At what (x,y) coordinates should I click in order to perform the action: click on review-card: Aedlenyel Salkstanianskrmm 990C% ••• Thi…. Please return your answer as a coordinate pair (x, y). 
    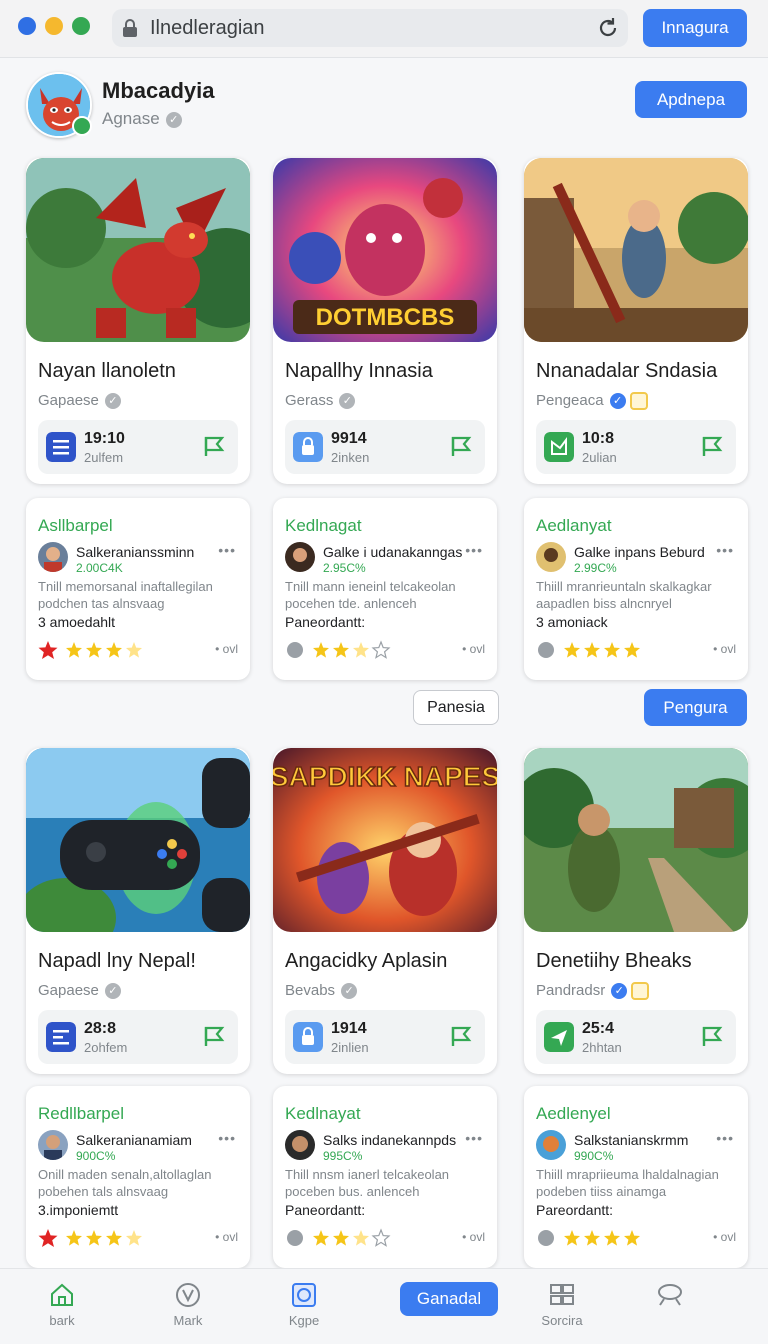
    Looking at the image, I should click on (636, 1177).